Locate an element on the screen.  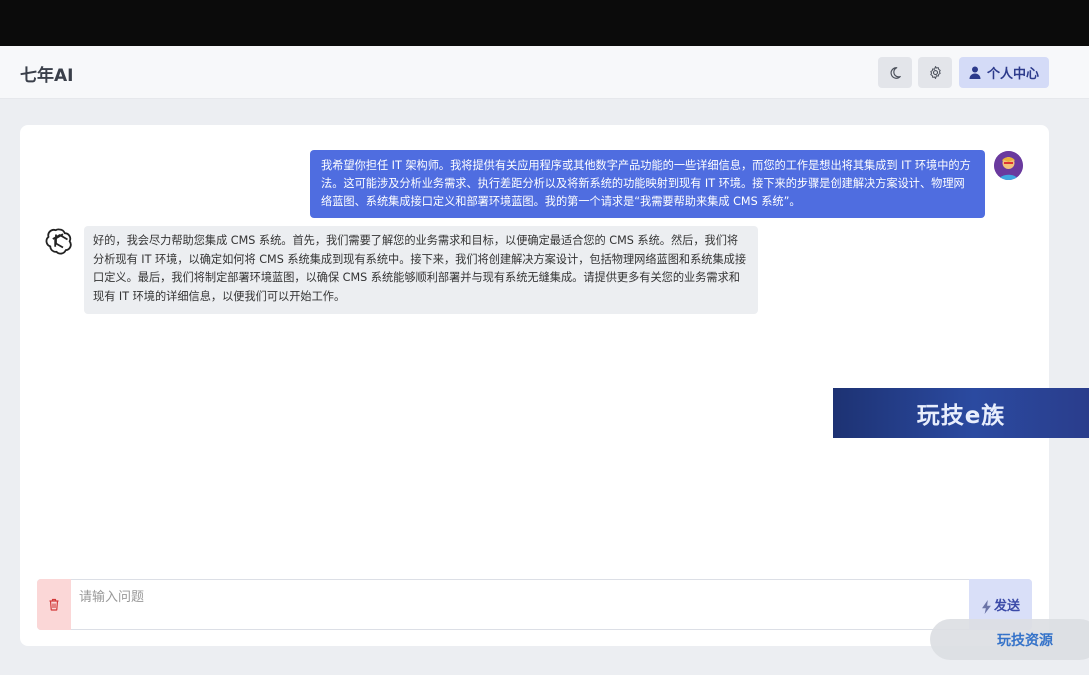
user-center-button: 个人中心 is located at coordinates (1004, 72).